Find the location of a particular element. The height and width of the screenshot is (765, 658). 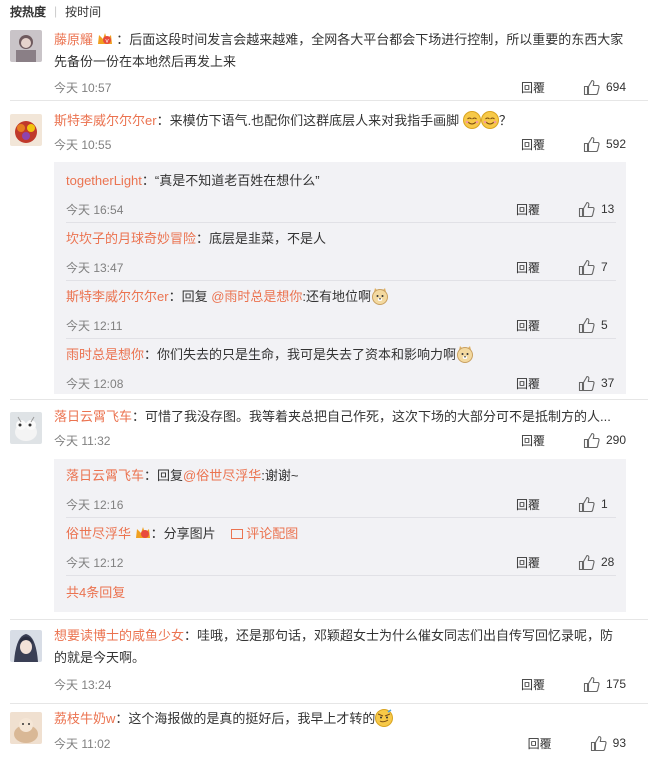

comment-text: 斯特李威尔尔尔er：来模仿下语气.也配你们这群底层人来对我指手画脚 ？ is located at coordinates (340, 121).